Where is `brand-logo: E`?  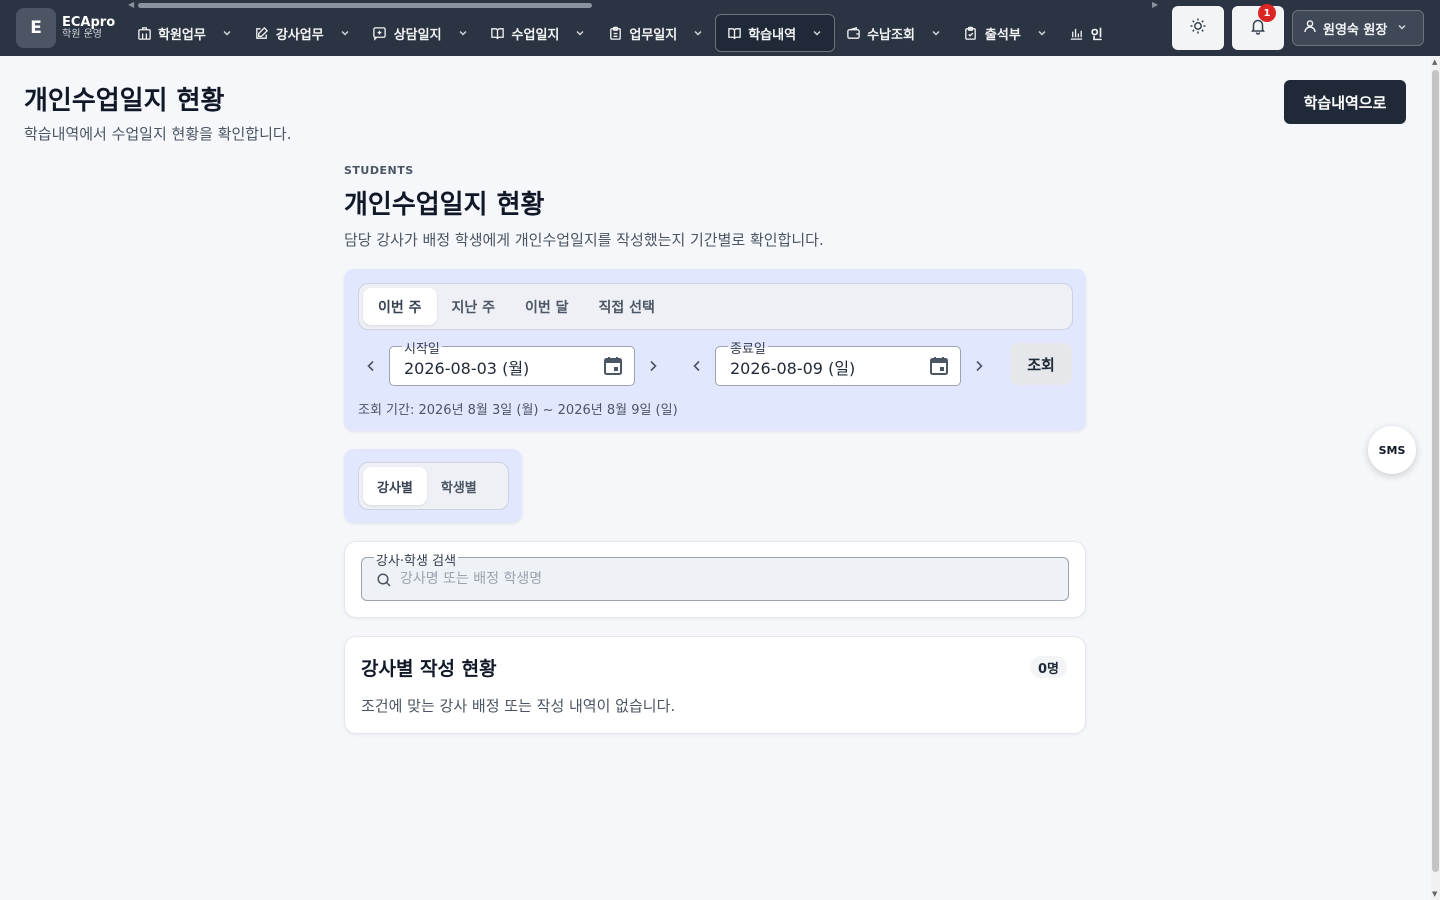
brand-logo: E is located at coordinates (36, 28).